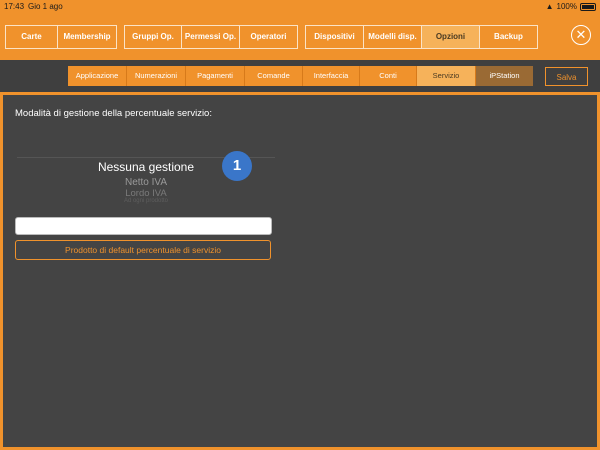  I want to click on tab-dispositivi: Dispositivi, so click(335, 37).